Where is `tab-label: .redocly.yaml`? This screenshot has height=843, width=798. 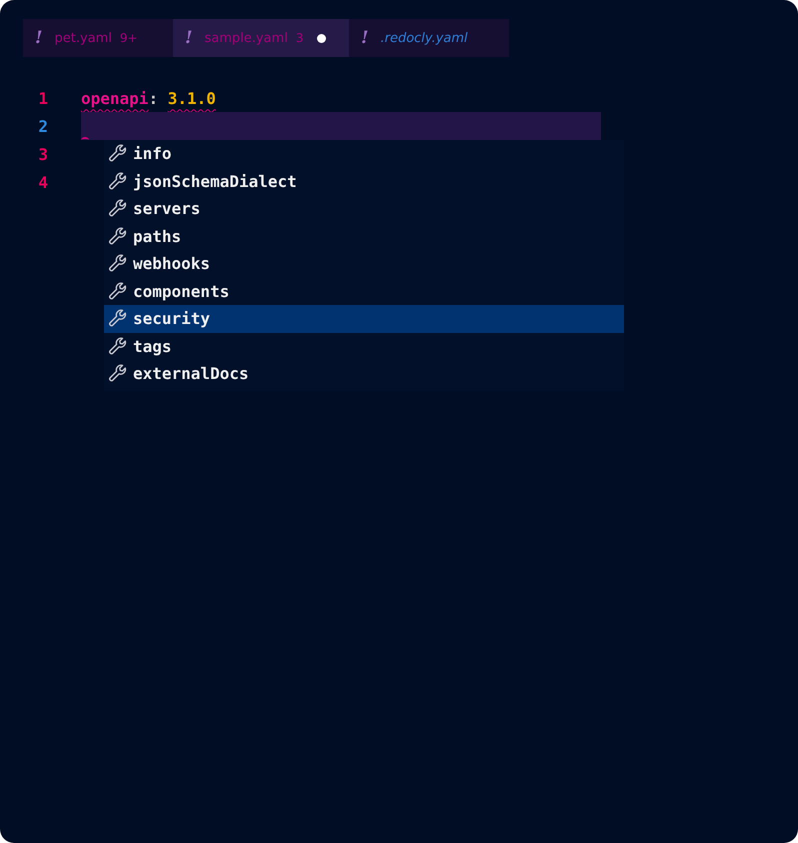
tab-label: .redocly.yaml is located at coordinates (424, 38).